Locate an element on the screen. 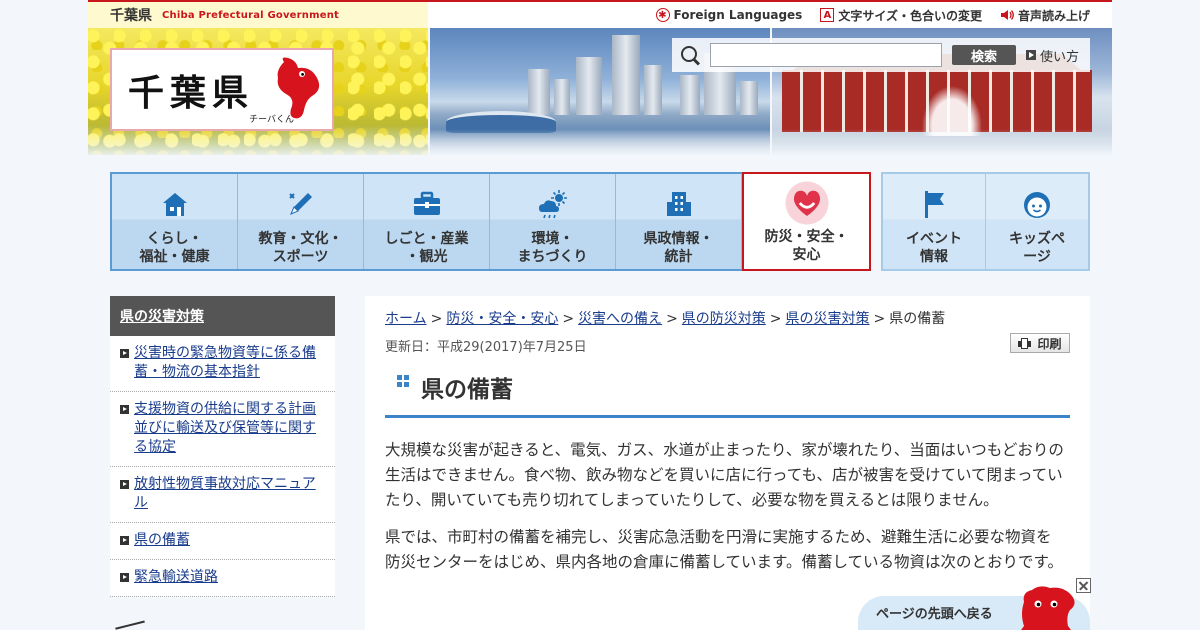 Image resolution: width=1200 pixels, height=630 pixels. page-title: 県の備蓄 is located at coordinates (467, 390).